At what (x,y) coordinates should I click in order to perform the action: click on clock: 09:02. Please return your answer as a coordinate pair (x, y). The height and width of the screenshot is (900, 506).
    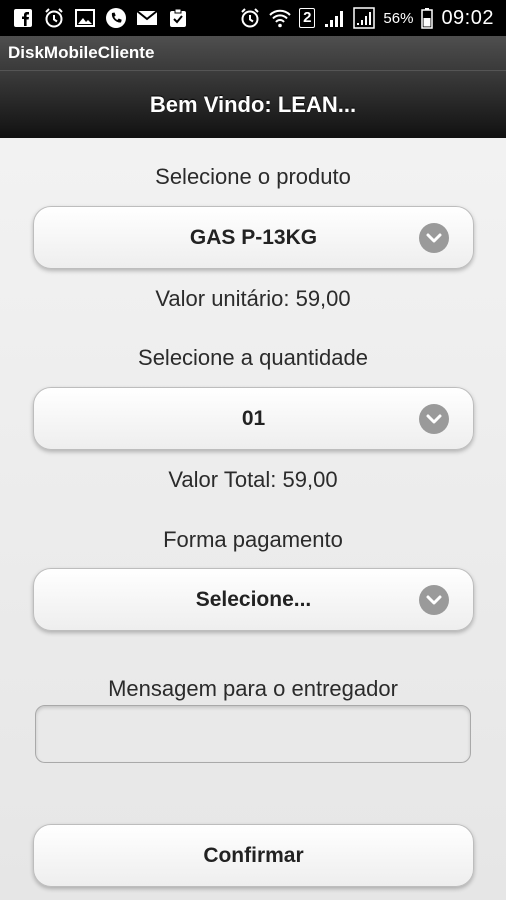
    Looking at the image, I should click on (467, 17).